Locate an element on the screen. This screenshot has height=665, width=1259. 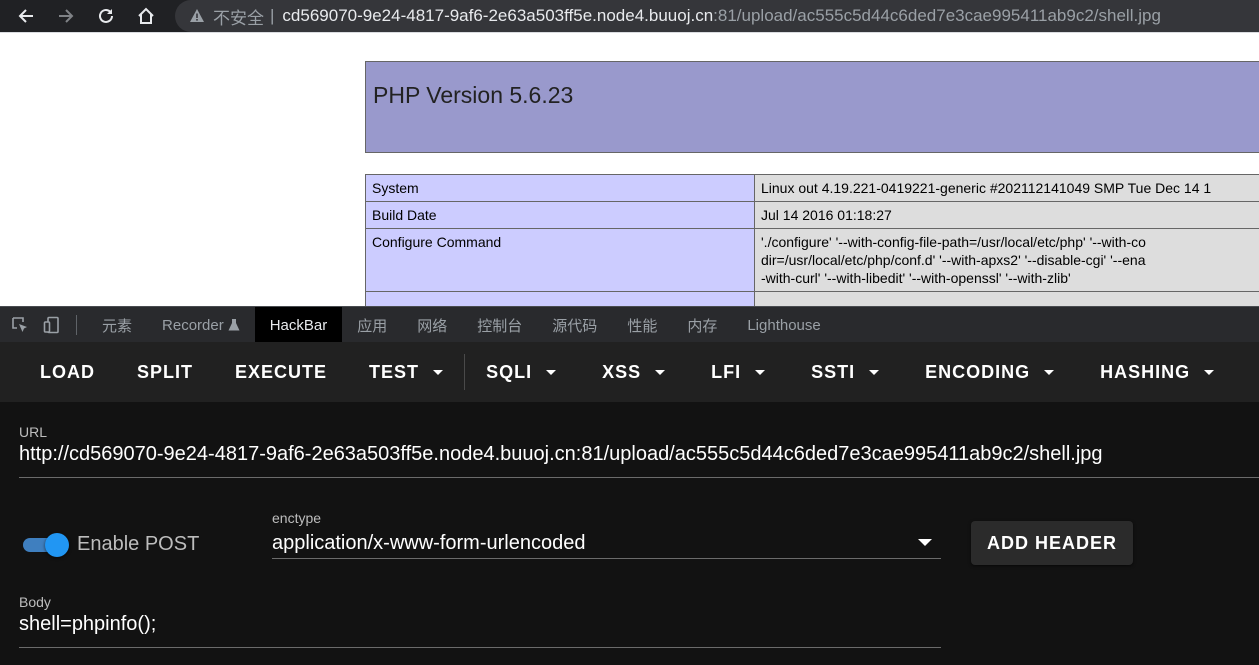
body-input: shell=phpinfo(); is located at coordinates (87, 624).